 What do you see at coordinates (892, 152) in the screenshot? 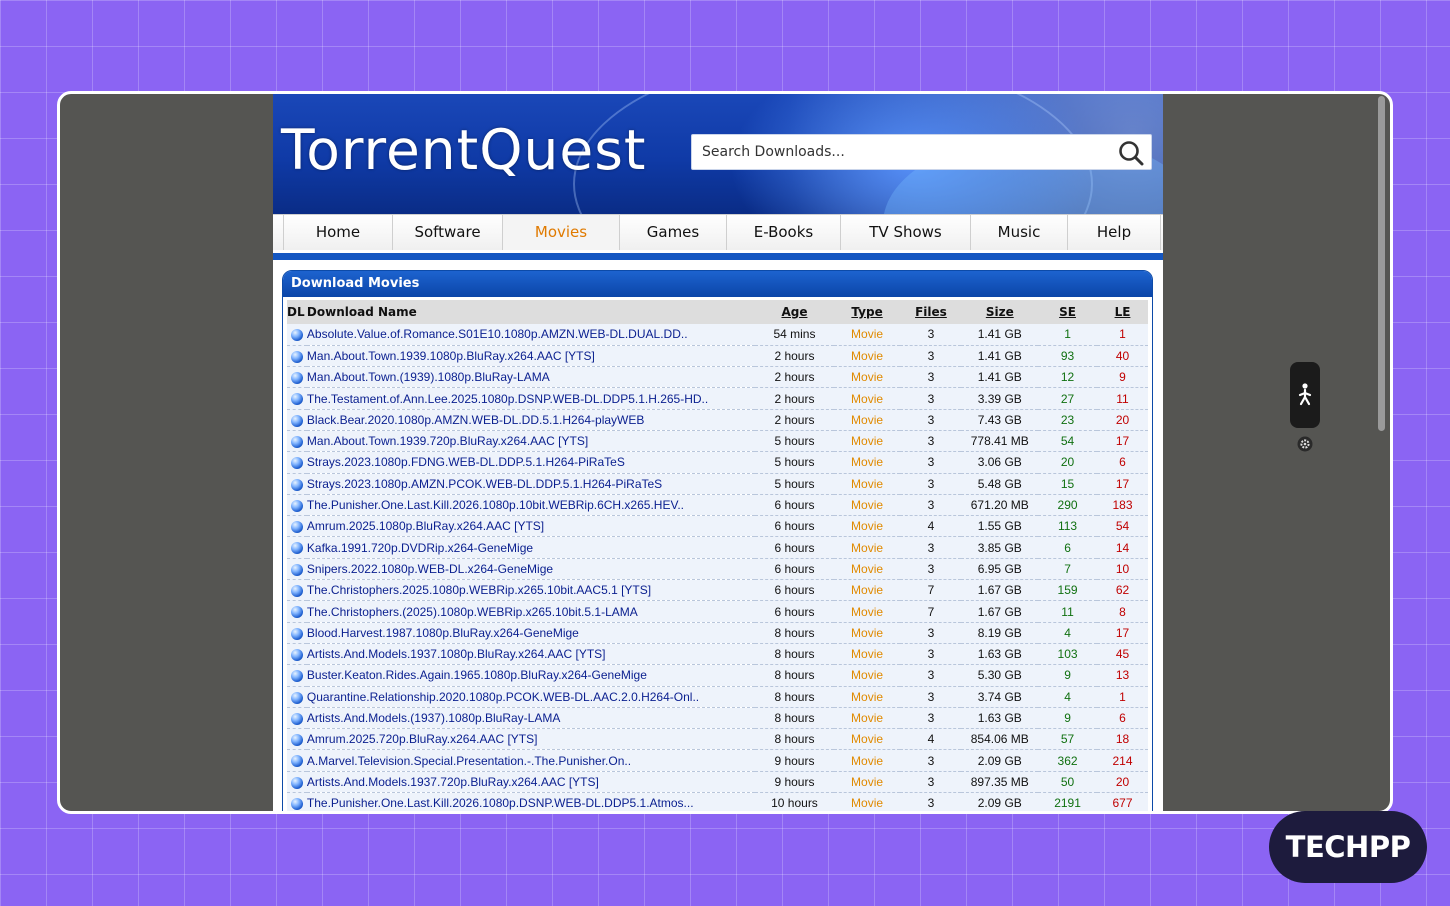
I see `search-input` at bounding box center [892, 152].